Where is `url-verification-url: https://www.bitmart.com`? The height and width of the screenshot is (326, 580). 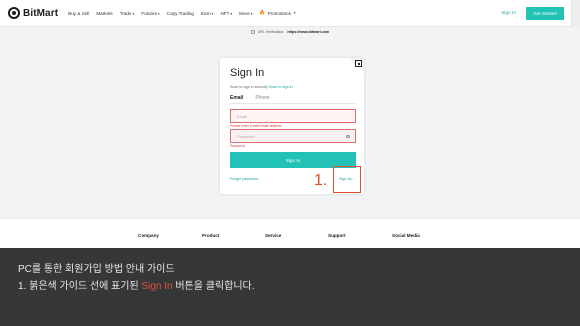 url-verification-url: https://www.bitmart.com is located at coordinates (308, 32).